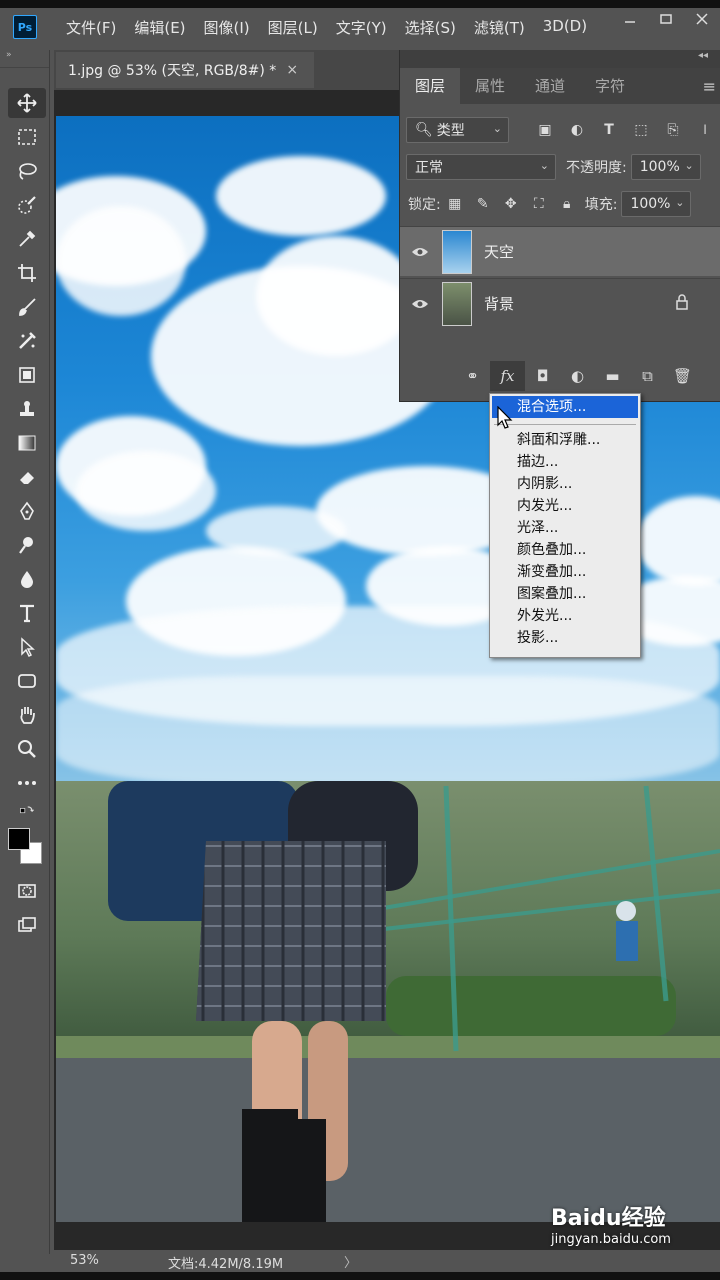  I want to click on filter-pixel-icon: ▣, so click(545, 130).